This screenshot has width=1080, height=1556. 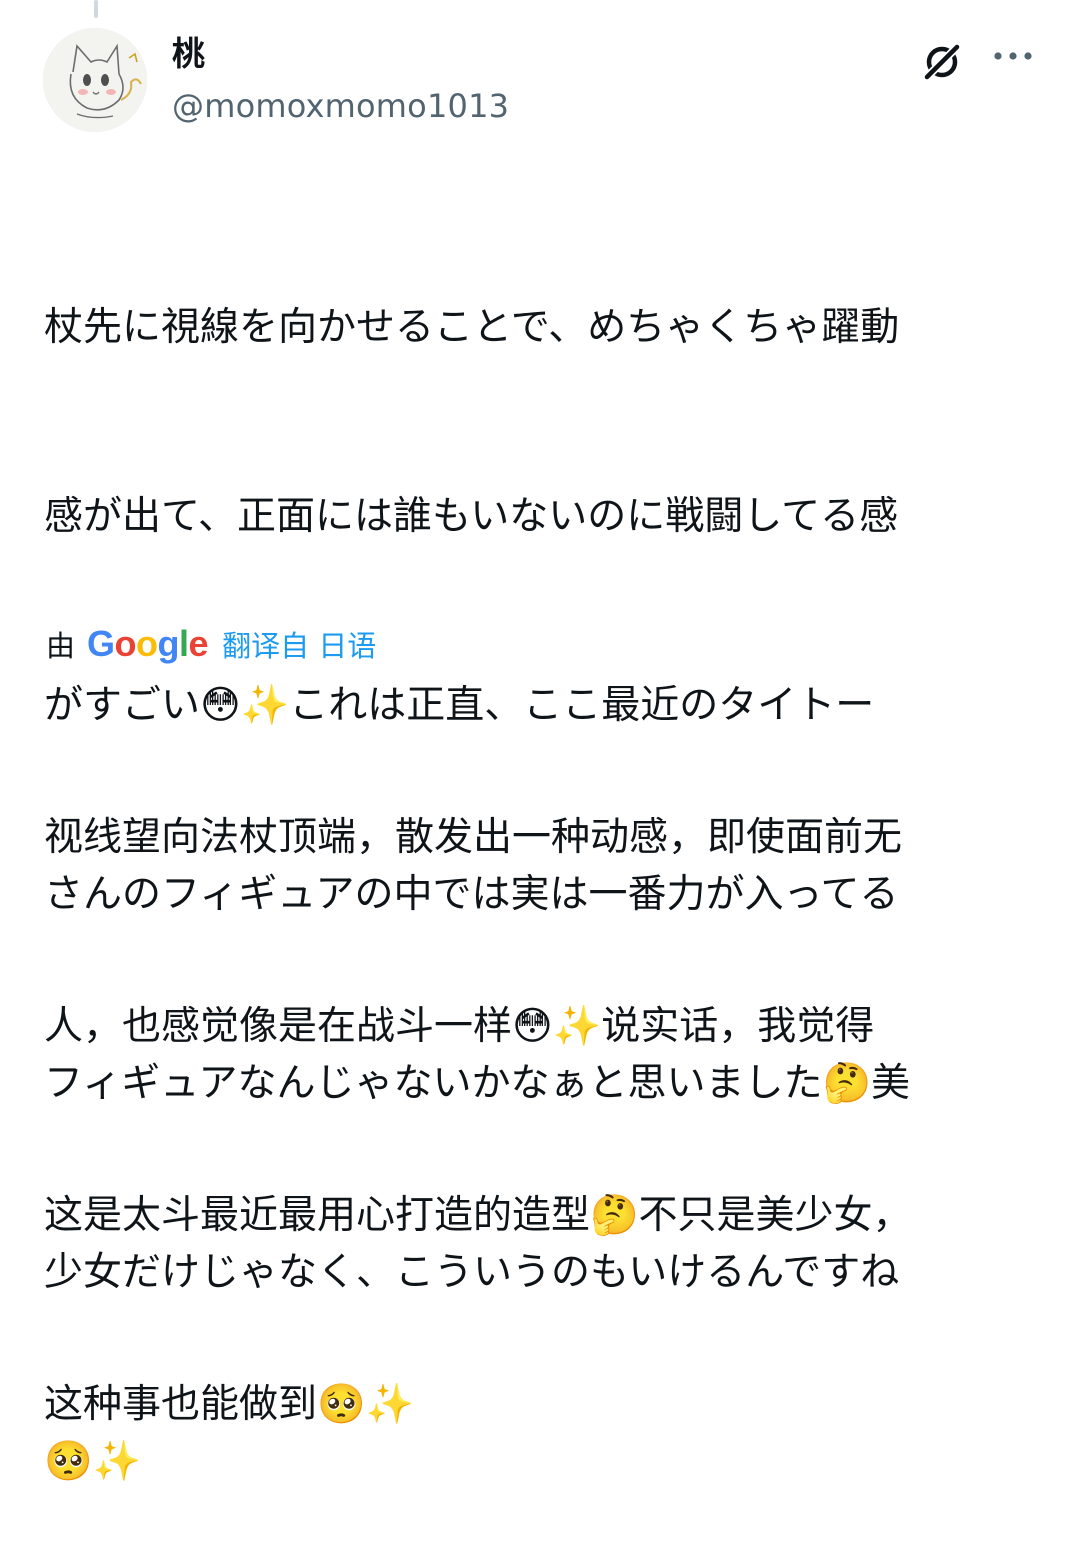 I want to click on more-icon, so click(x=1013, y=56).